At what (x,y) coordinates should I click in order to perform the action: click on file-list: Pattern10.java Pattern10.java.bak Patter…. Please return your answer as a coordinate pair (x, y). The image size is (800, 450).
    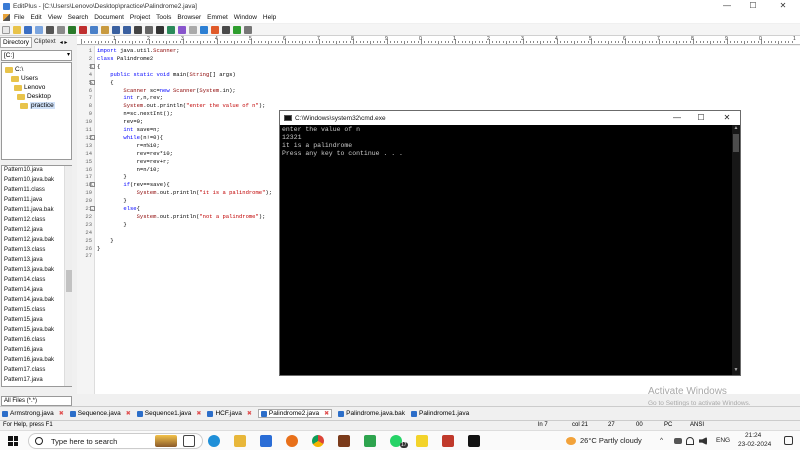
    Looking at the image, I should click on (36, 276).